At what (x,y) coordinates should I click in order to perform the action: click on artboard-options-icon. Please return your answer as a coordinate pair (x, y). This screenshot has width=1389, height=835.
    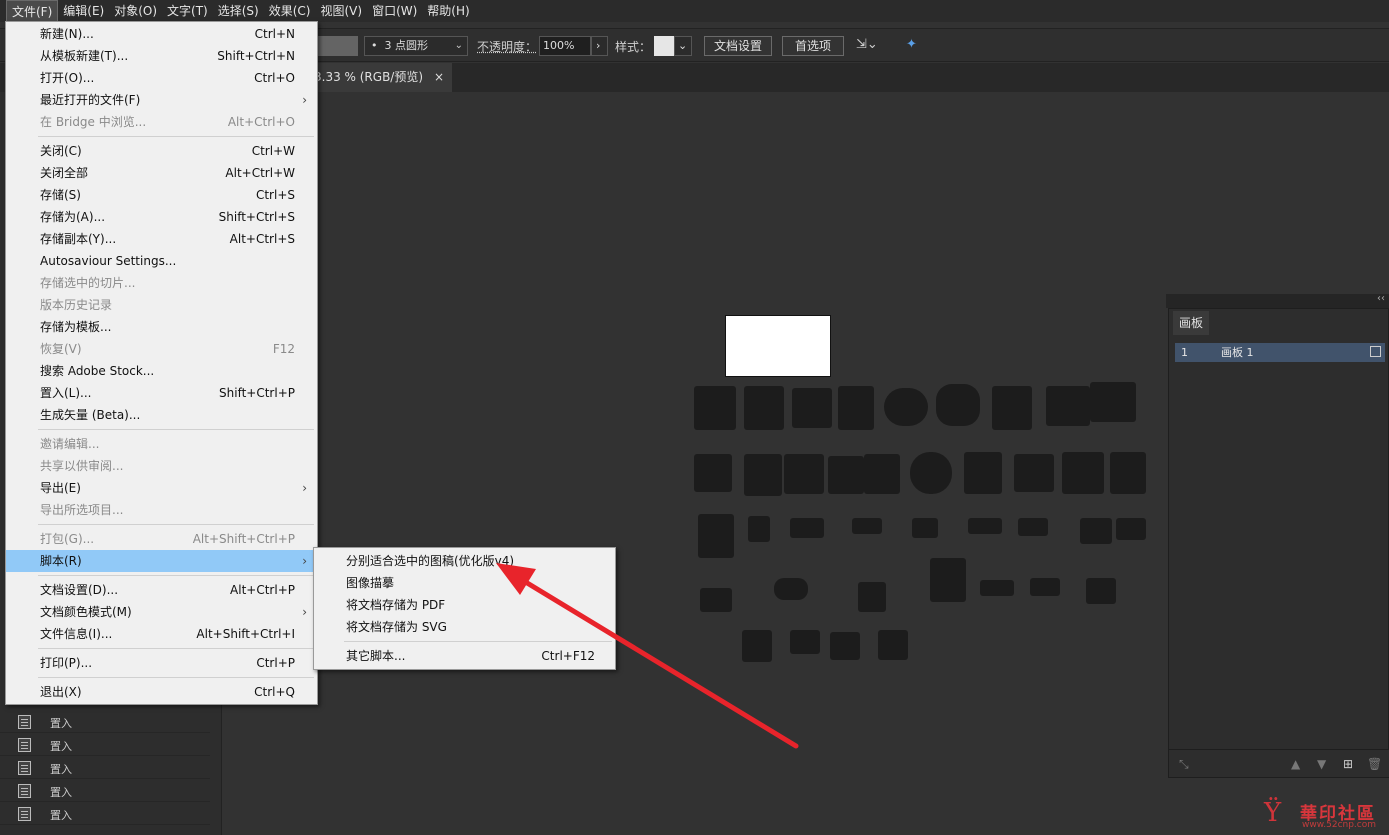
    Looking at the image, I should click on (1375, 351).